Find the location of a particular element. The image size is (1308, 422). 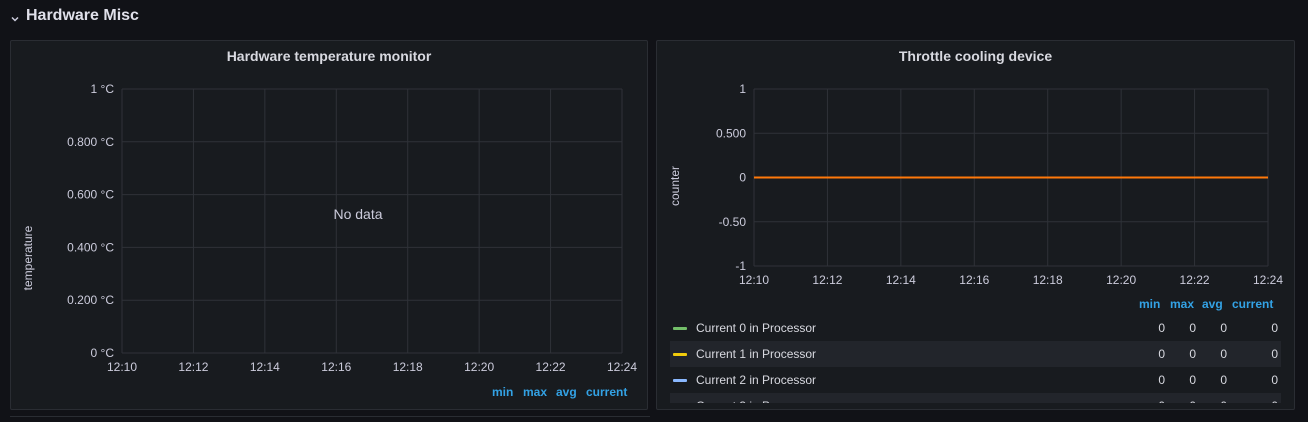

no-data-message: No data is located at coordinates (357, 214).